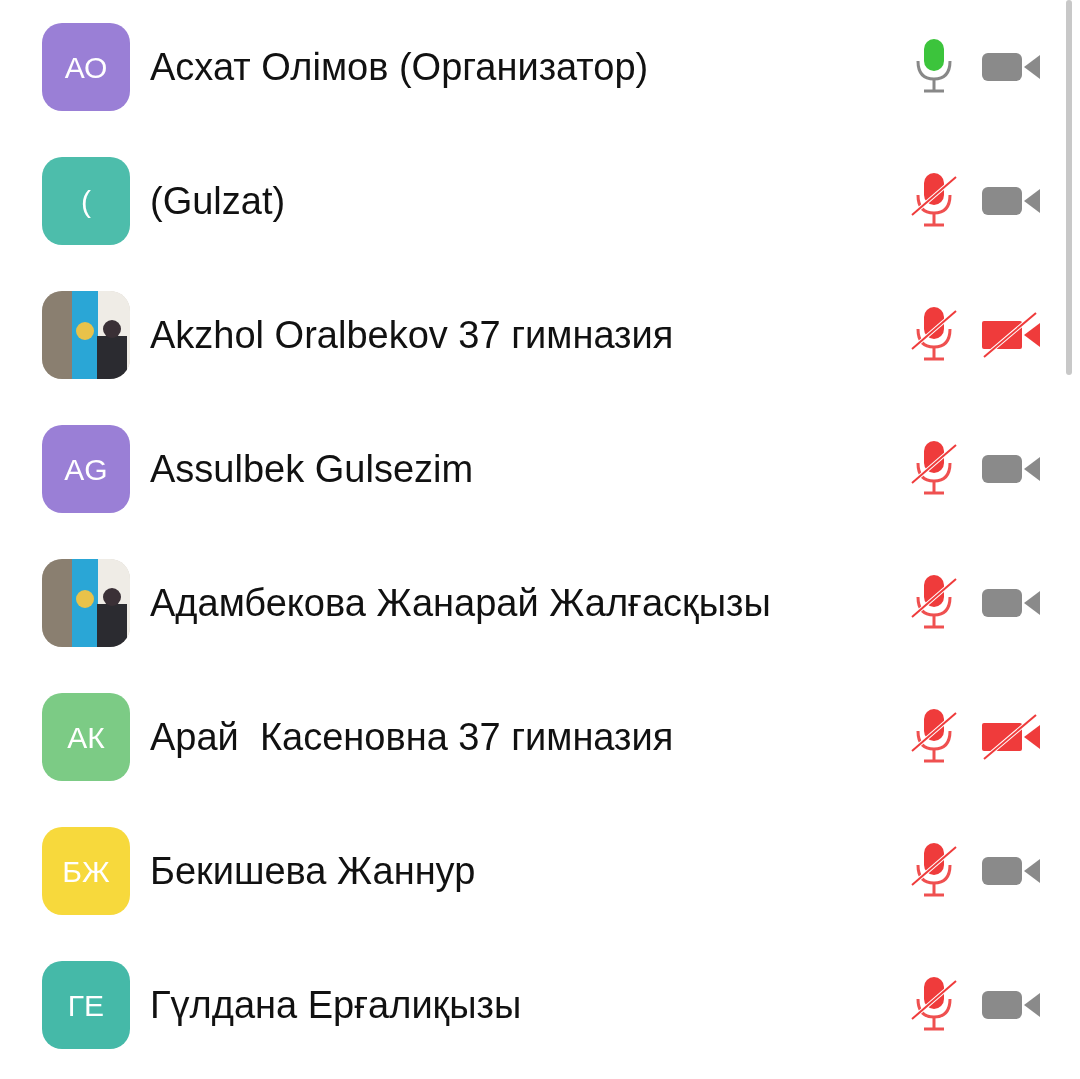 The width and height of the screenshot is (1080, 1079). I want to click on participant-name: Асхат Олімов (Организатор), so click(400, 67).